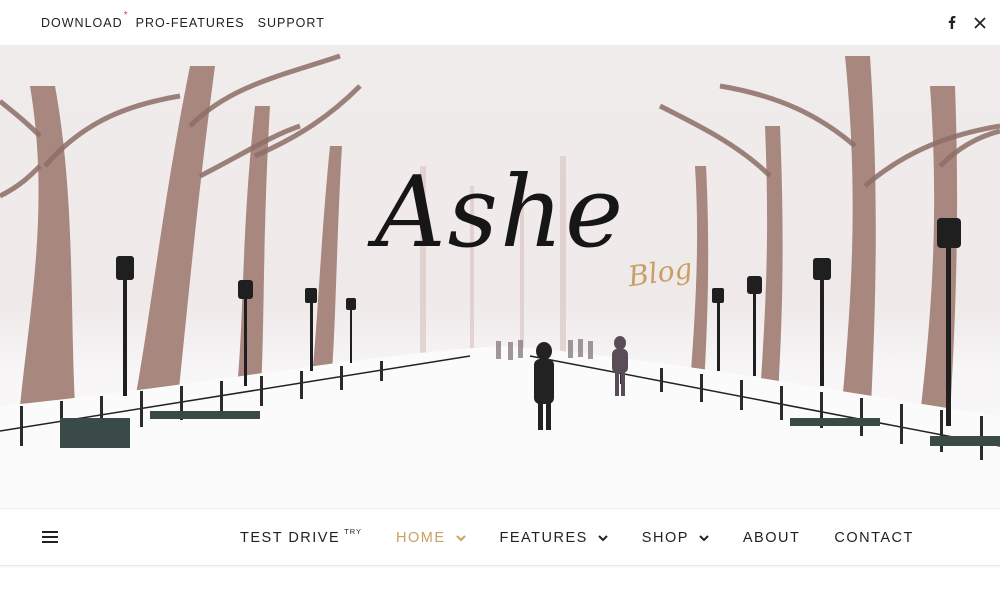 The width and height of the screenshot is (1000, 600). What do you see at coordinates (952, 23) in the screenshot?
I see `facebook-icon` at bounding box center [952, 23].